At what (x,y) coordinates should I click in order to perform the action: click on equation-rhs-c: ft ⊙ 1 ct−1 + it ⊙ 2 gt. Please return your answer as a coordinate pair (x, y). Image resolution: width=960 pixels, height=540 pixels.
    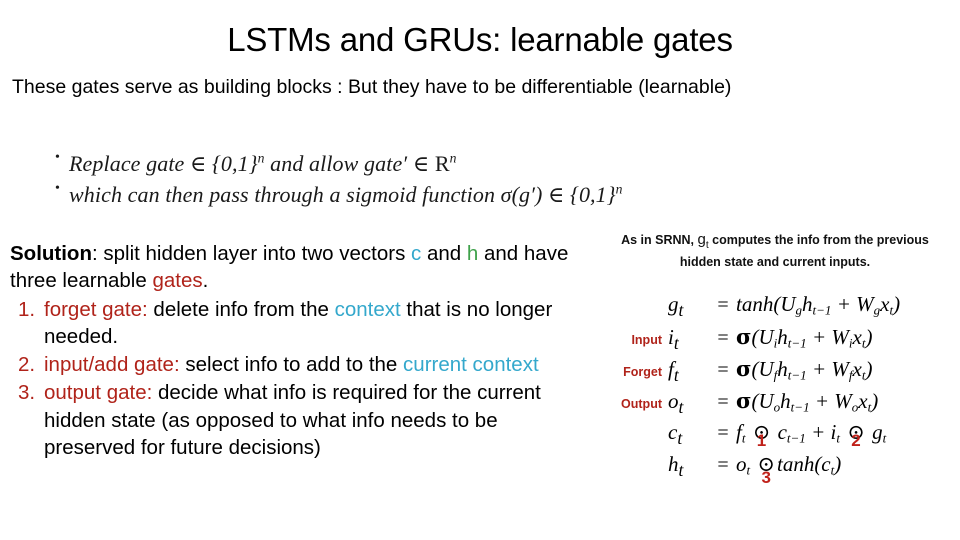
    Looking at the image, I should click on (811, 435).